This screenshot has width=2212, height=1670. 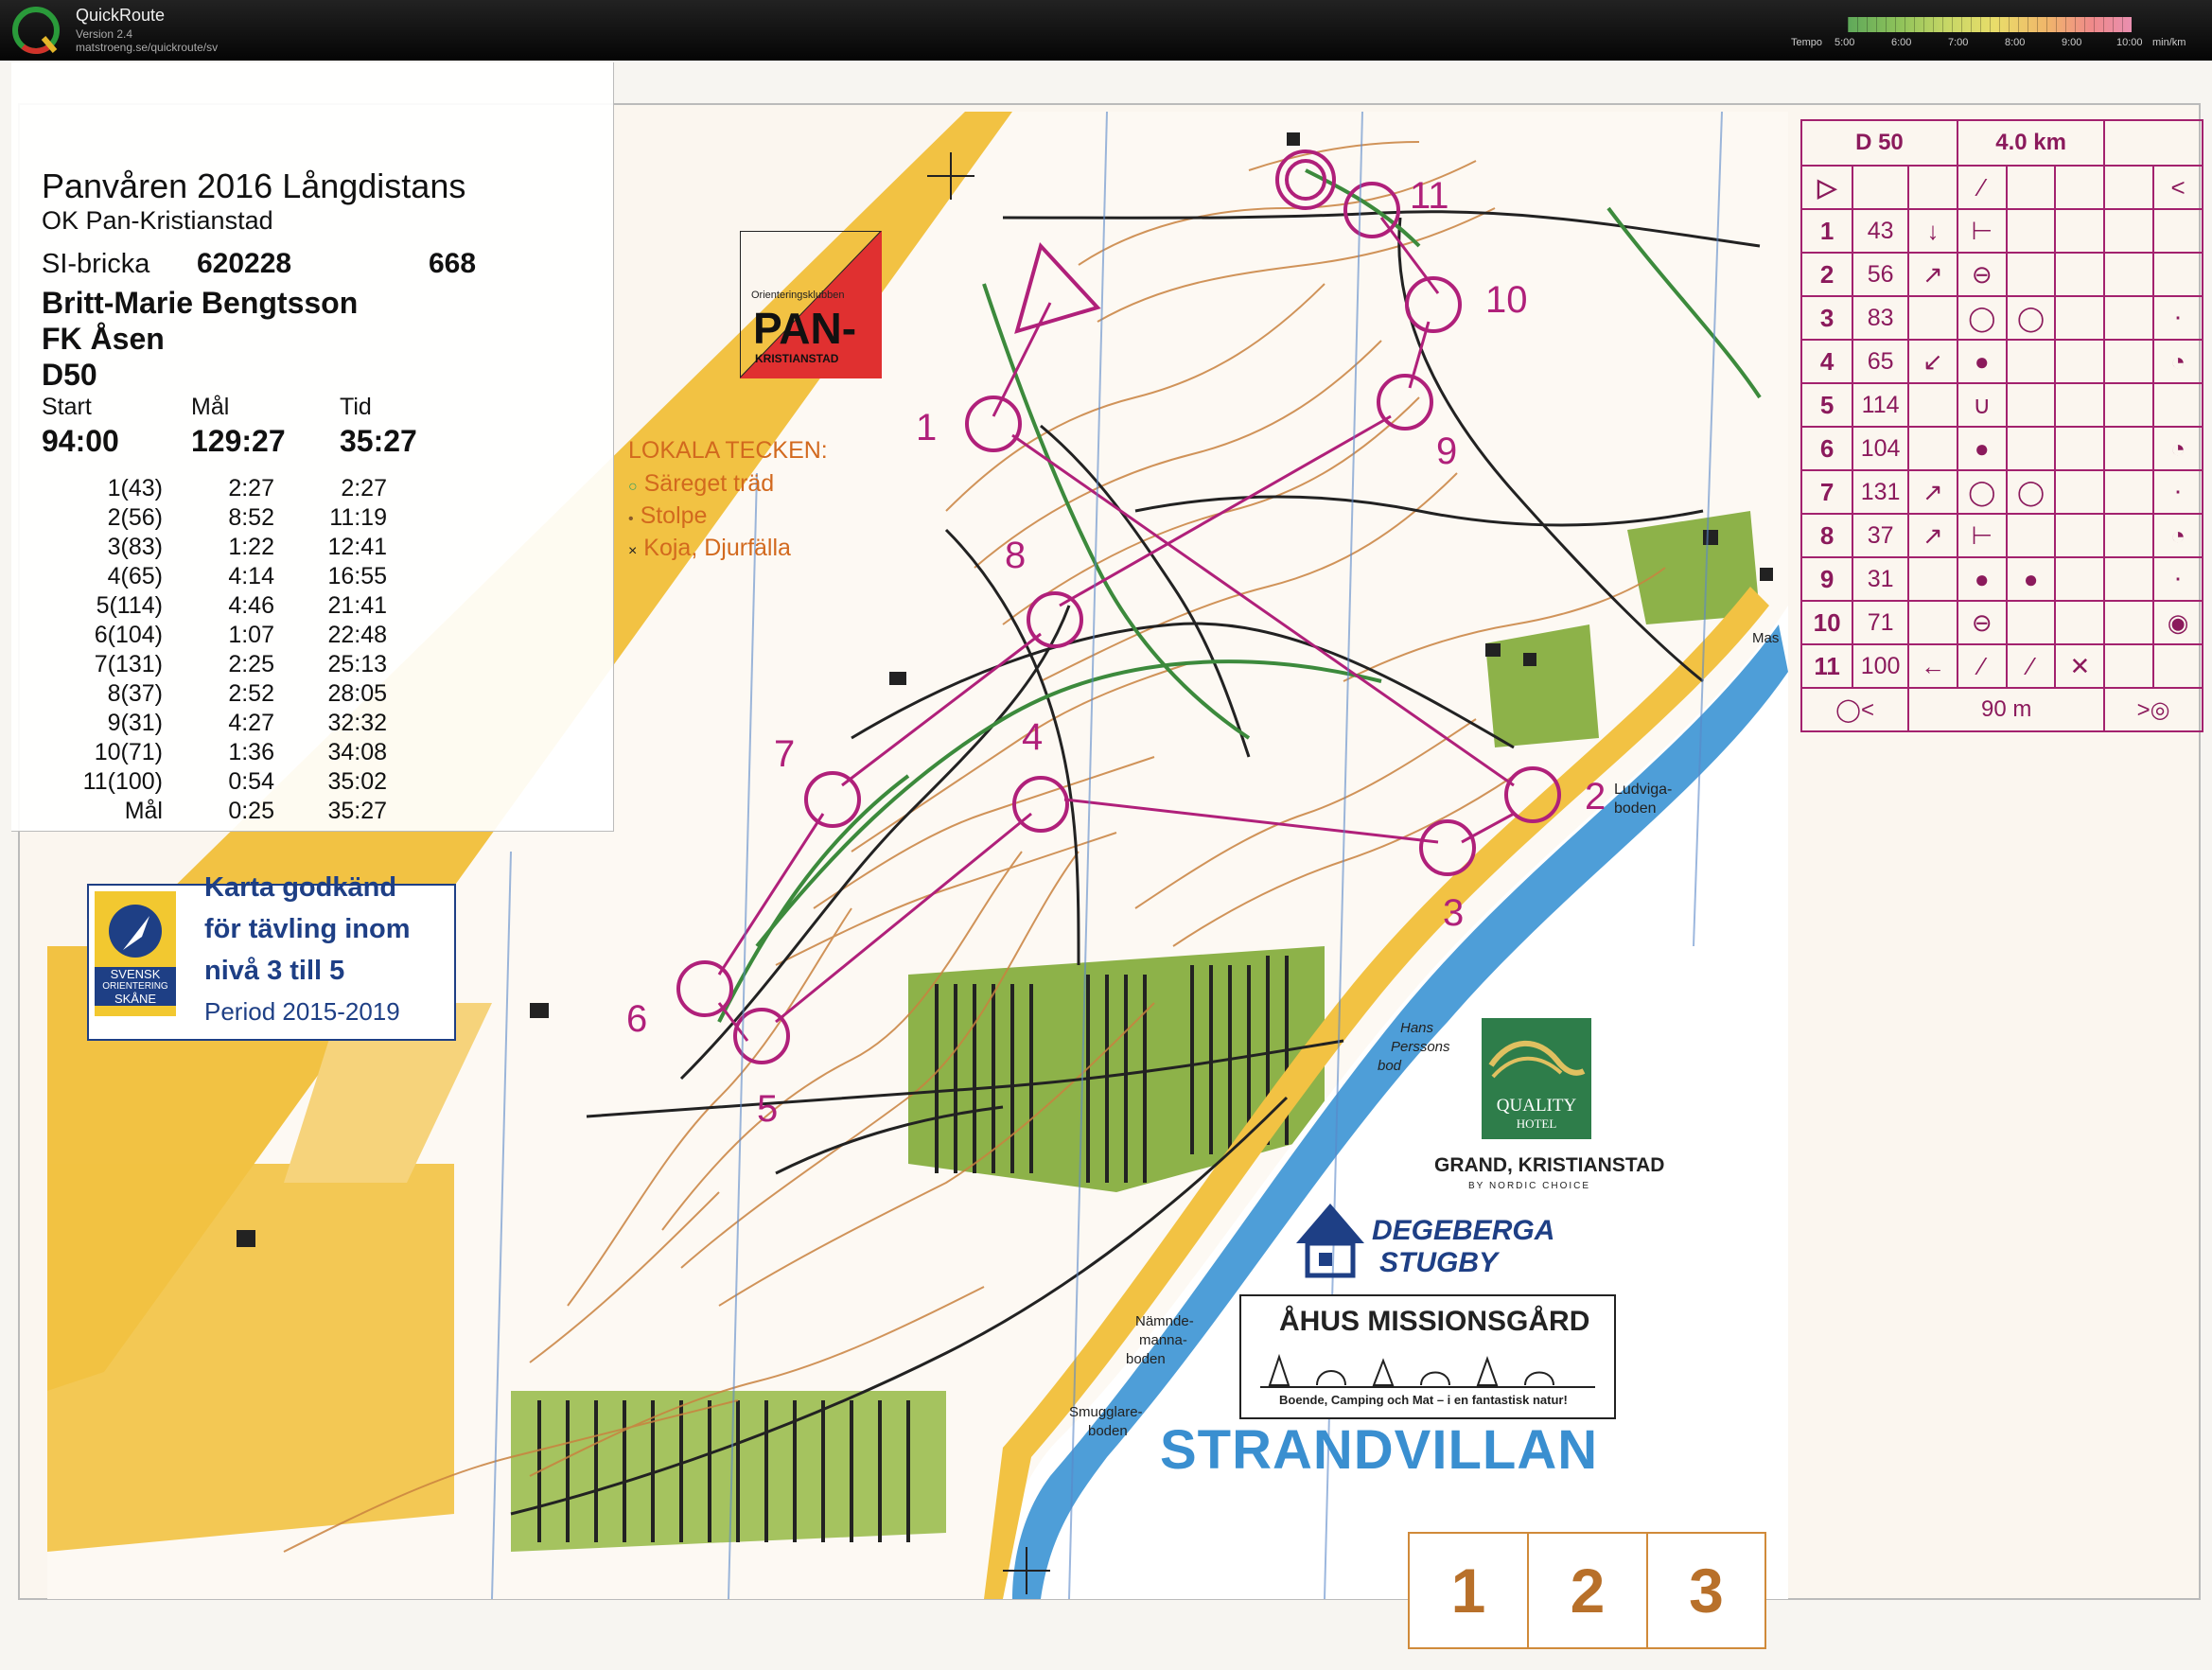 I want to click on sponsor-strandvillan: STRANDVILLAN, so click(x=1379, y=1450).